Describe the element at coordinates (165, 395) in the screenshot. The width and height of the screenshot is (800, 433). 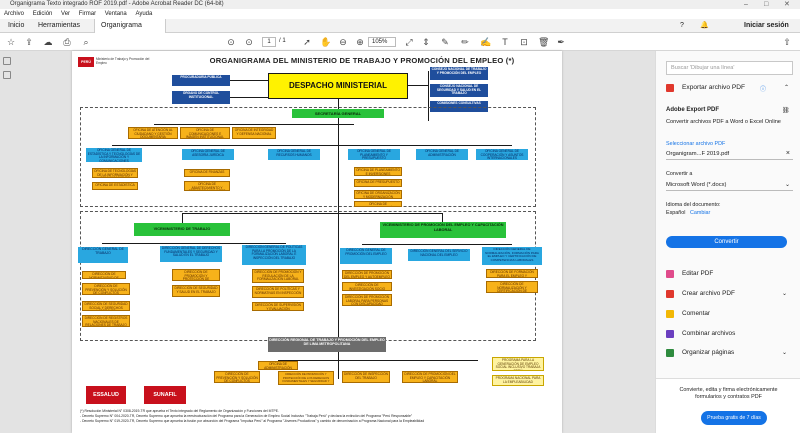
I see `org-sunafil: SUNAFIL` at that location.